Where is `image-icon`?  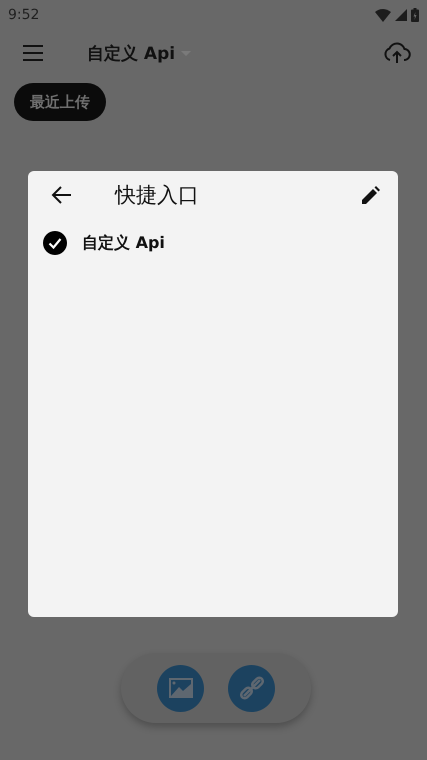 image-icon is located at coordinates (180, 688).